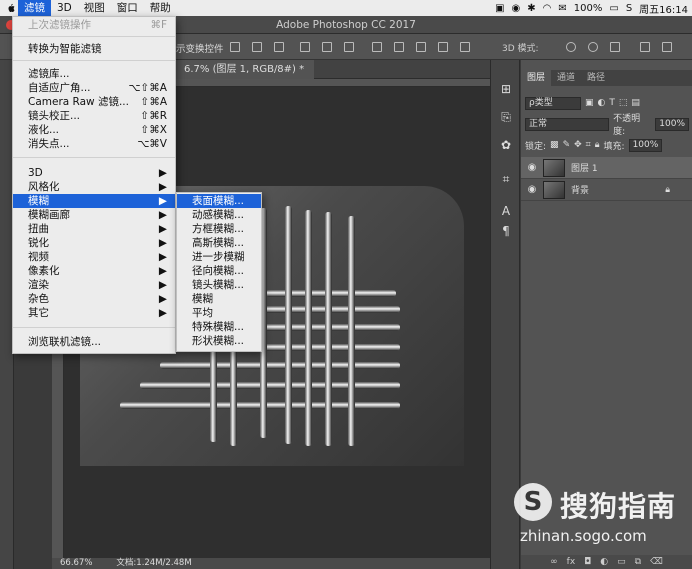  Describe the element at coordinates (94, 130) in the screenshot. I see `menu-item-liquify: 液化... ⇧⌘X` at that location.